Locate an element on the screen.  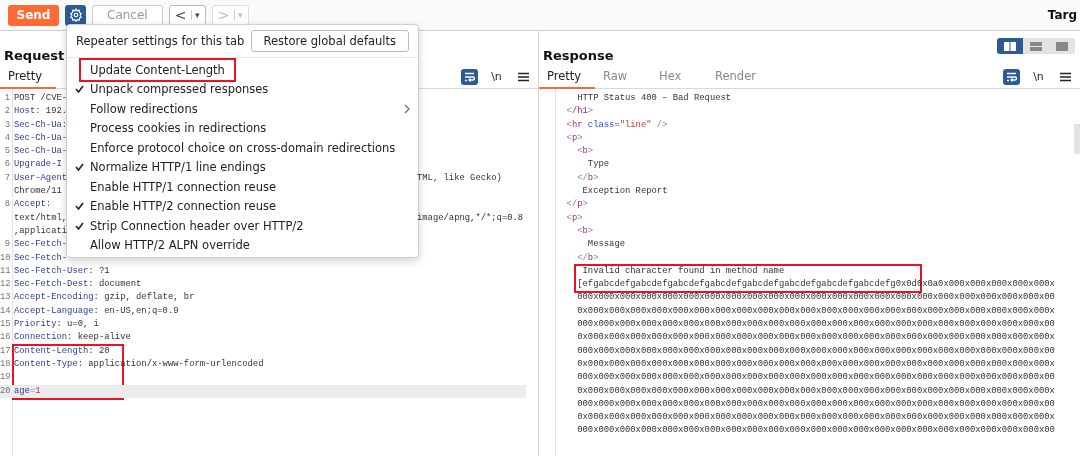
code-text: age is located at coordinates (22, 390).